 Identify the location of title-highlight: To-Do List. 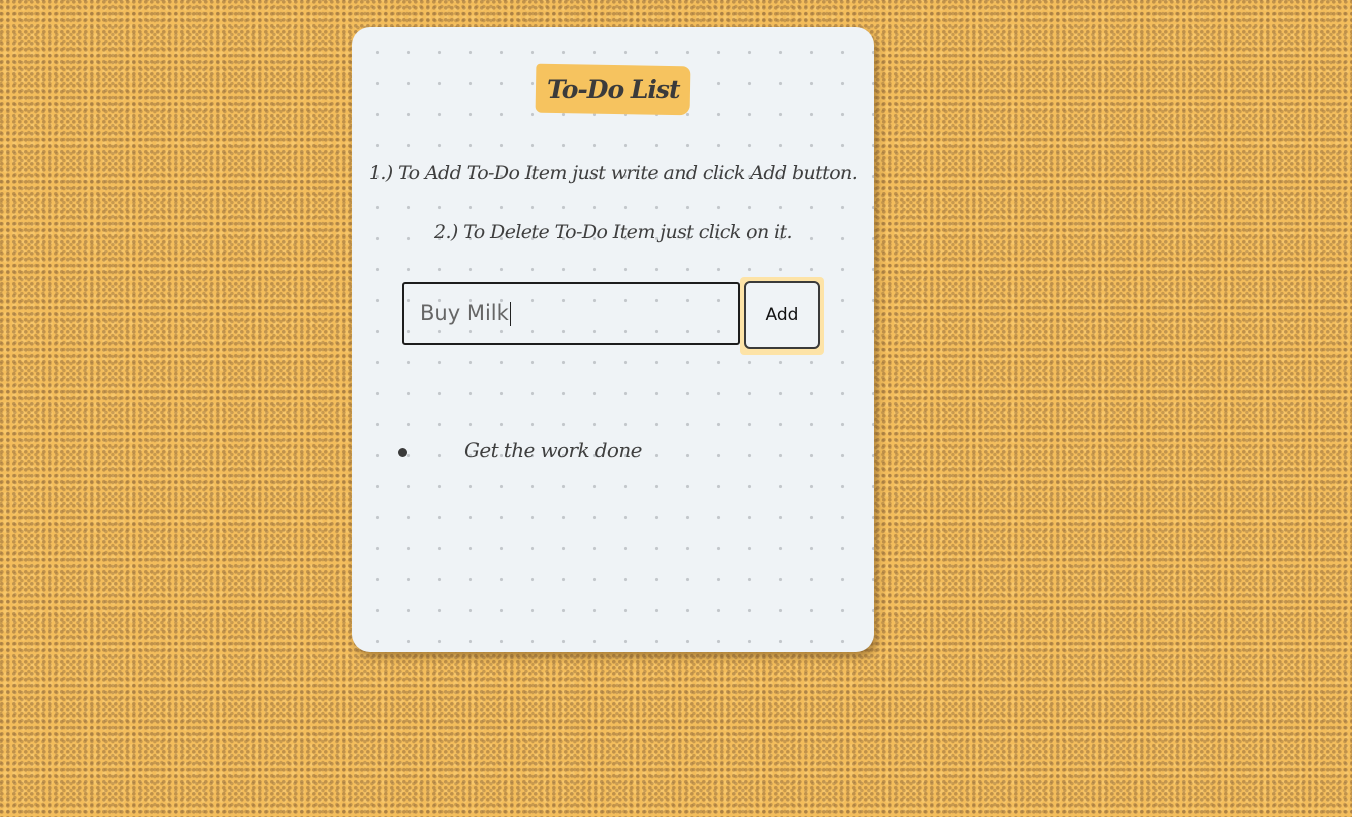
(613, 89).